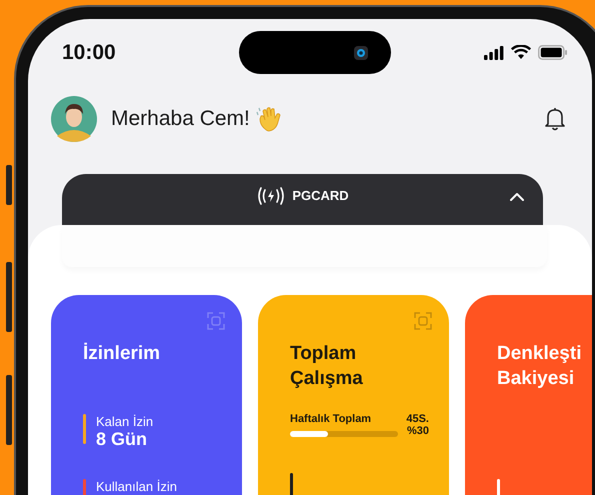 This screenshot has height=495, width=595. I want to click on stat-value: 8 Gün, so click(122, 439).